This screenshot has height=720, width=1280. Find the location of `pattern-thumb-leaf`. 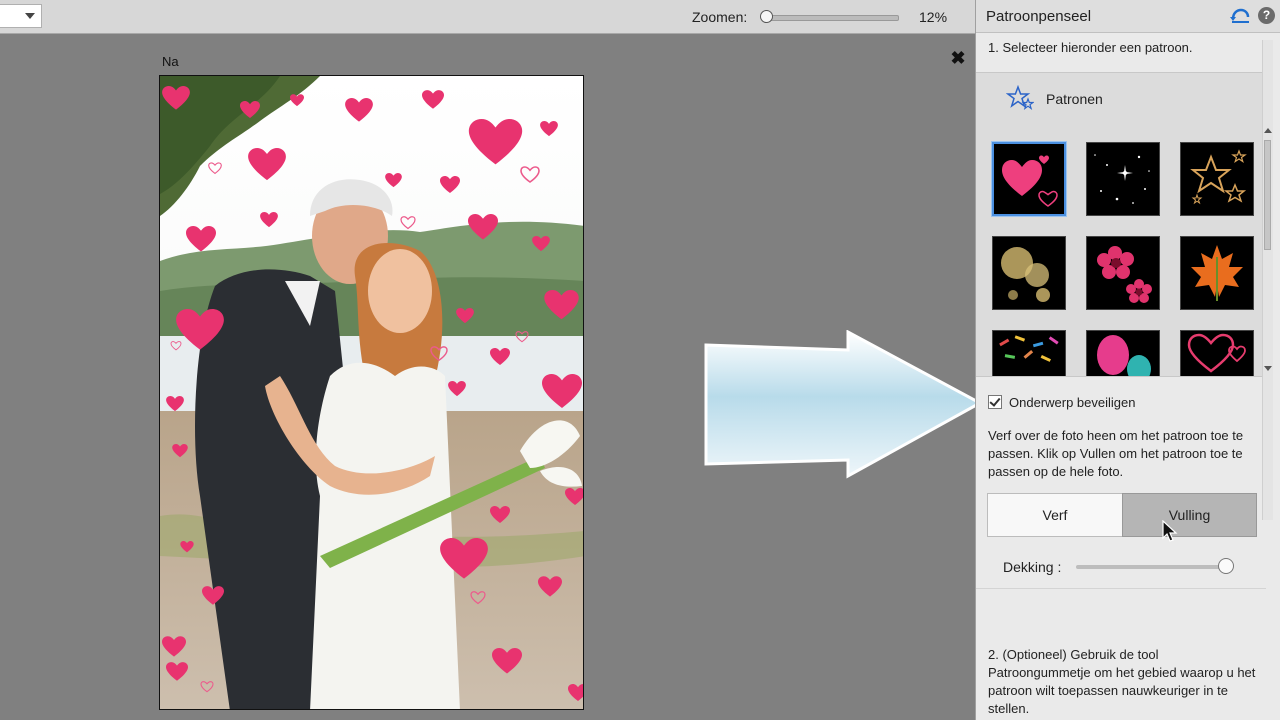

pattern-thumb-leaf is located at coordinates (1217, 273).